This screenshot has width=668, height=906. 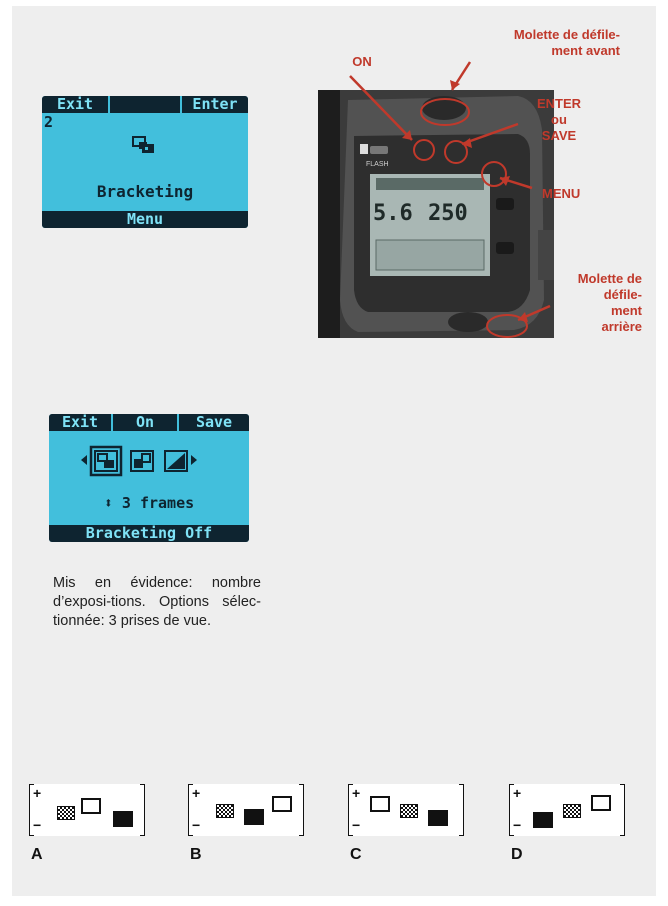 I want to click on bracket-variant-c: + −, so click(x=406, y=810).